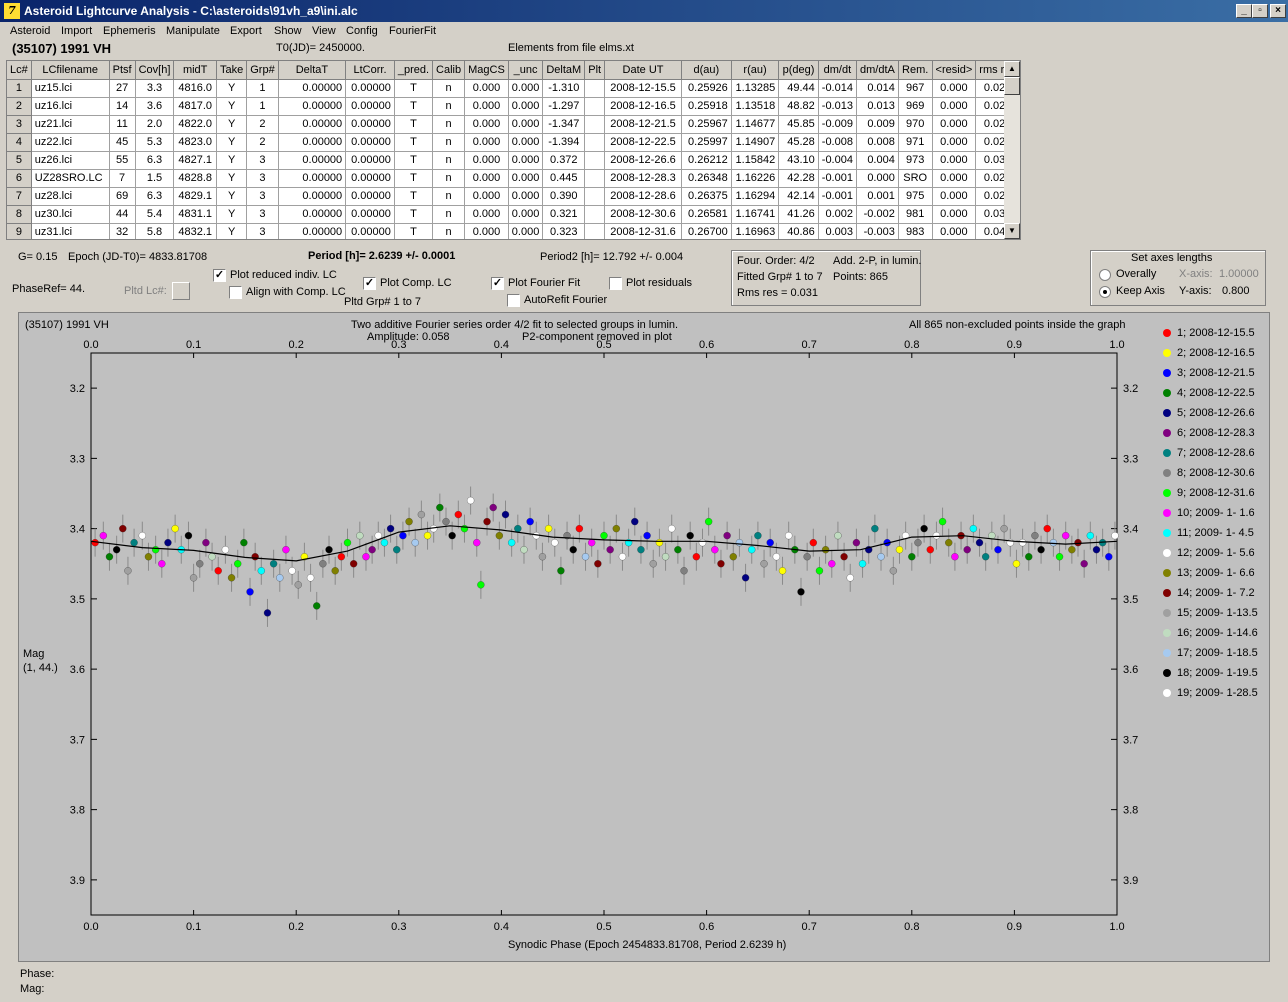 Image resolution: width=1288 pixels, height=1002 pixels. I want to click on column-header: DeltaT, so click(312, 70).